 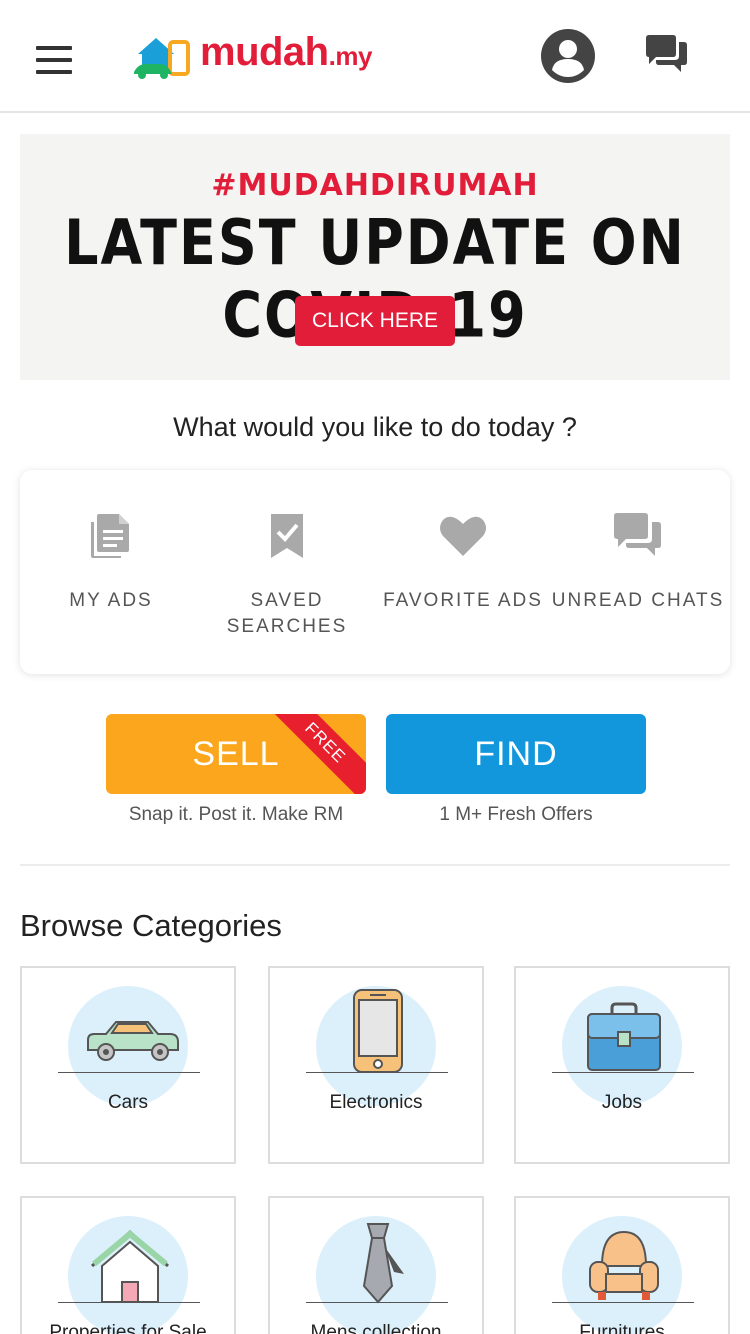 I want to click on category-mens-collection: Mens collection, so click(x=376, y=1265).